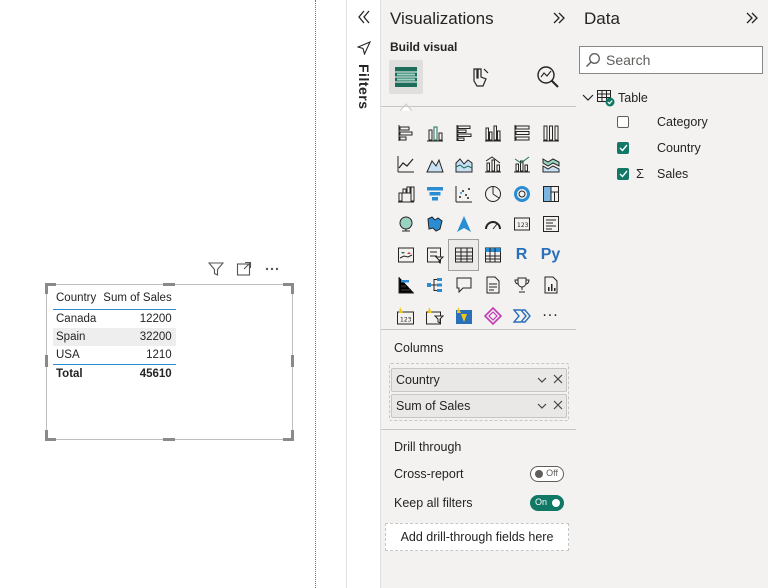 This screenshot has height=588, width=768. What do you see at coordinates (521, 194) in the screenshot?
I see `donut-chart-icon` at bounding box center [521, 194].